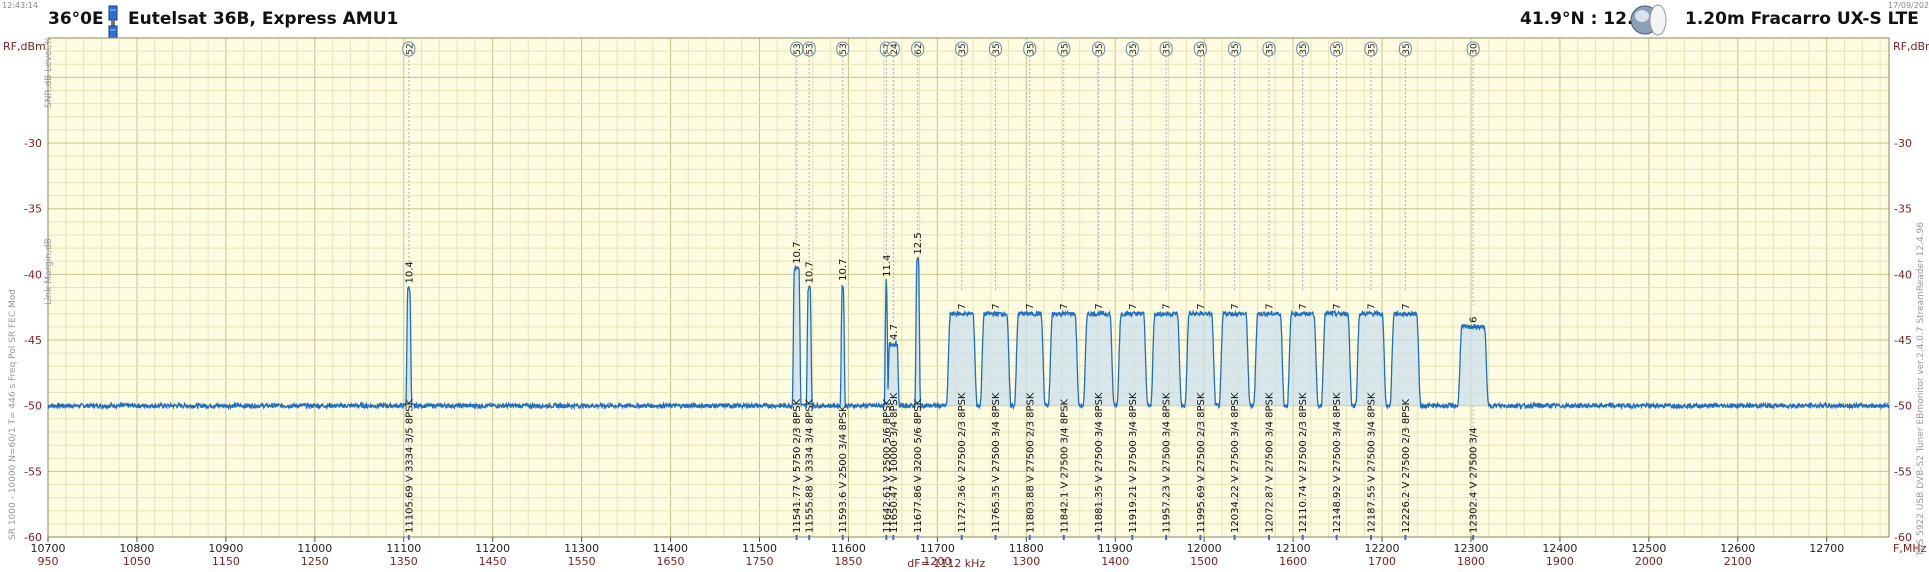 The width and height of the screenshot is (1929, 572). Describe the element at coordinates (314, 548) in the screenshot. I see `x-tick-label: 11000` at that location.